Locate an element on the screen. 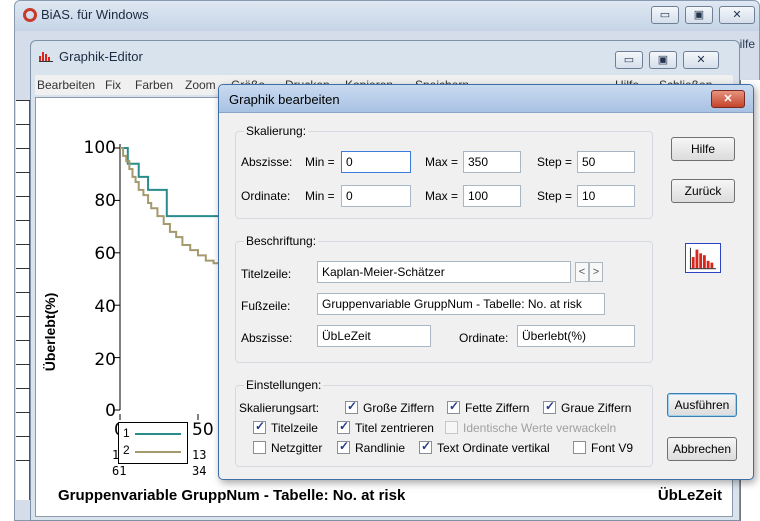  abszisse-label: Abszisse: is located at coordinates (267, 162).